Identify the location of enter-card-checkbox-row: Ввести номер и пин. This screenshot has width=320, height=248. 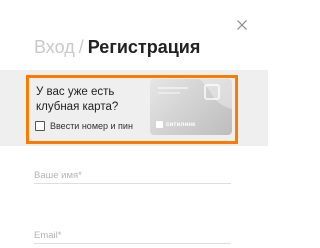
(84, 126).